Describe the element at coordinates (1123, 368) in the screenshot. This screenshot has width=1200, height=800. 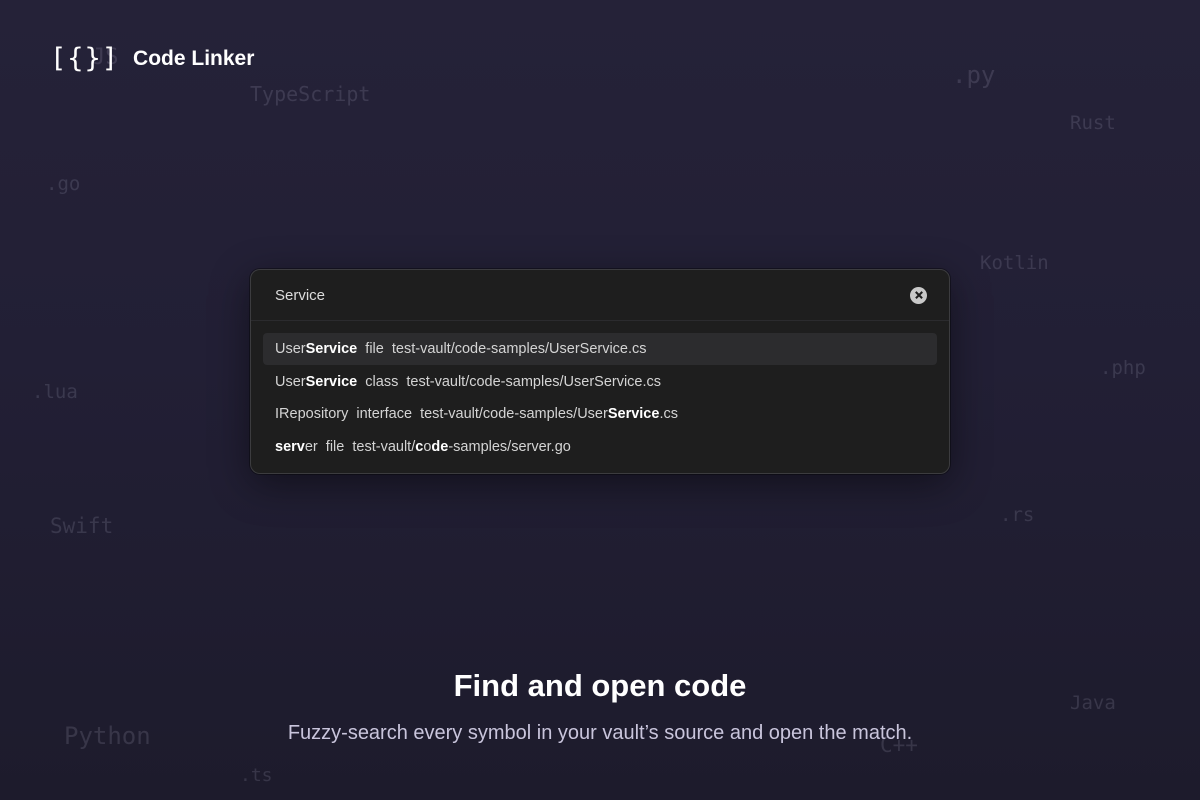
I see `background-word: .php` at that location.